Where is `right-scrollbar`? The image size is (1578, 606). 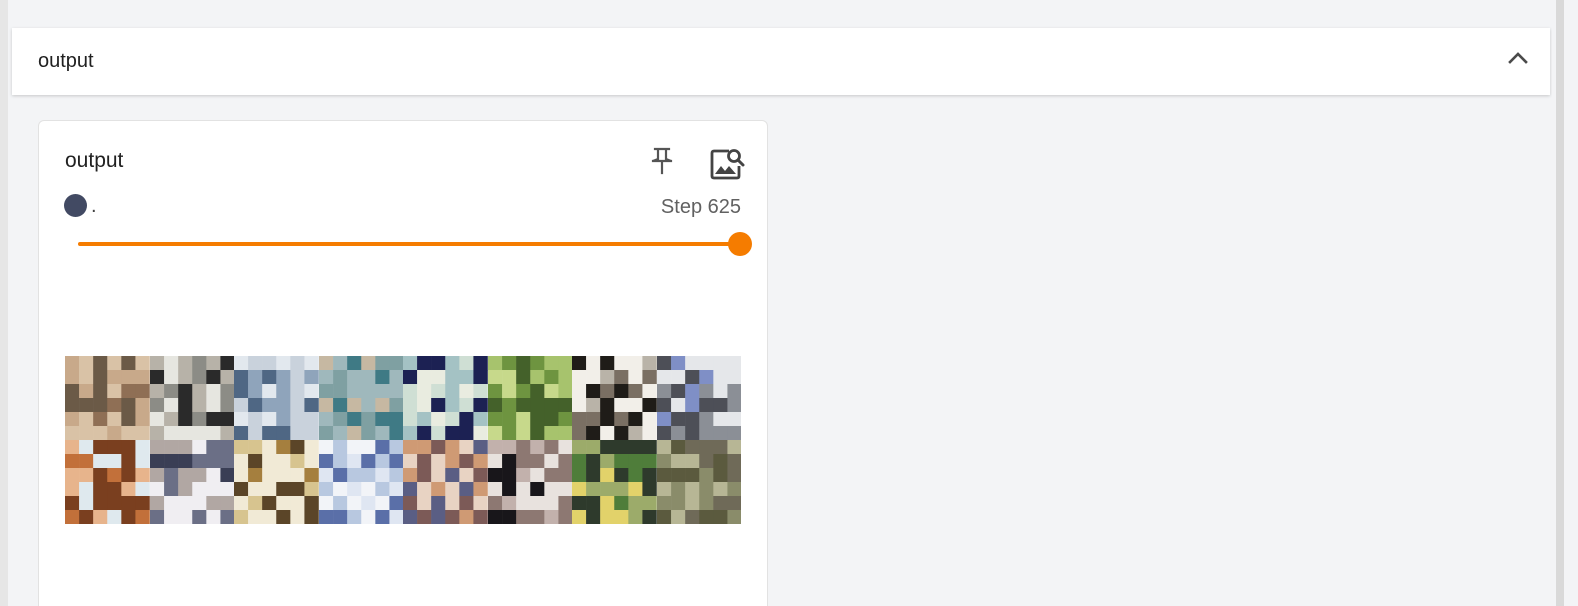 right-scrollbar is located at coordinates (1565, 303).